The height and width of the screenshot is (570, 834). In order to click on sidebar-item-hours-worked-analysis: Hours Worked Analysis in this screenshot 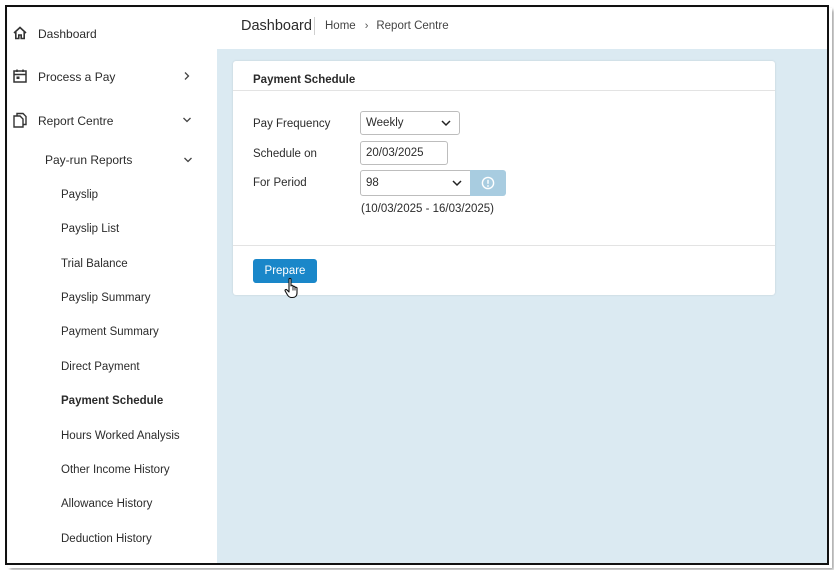, I will do `click(136, 436)`.